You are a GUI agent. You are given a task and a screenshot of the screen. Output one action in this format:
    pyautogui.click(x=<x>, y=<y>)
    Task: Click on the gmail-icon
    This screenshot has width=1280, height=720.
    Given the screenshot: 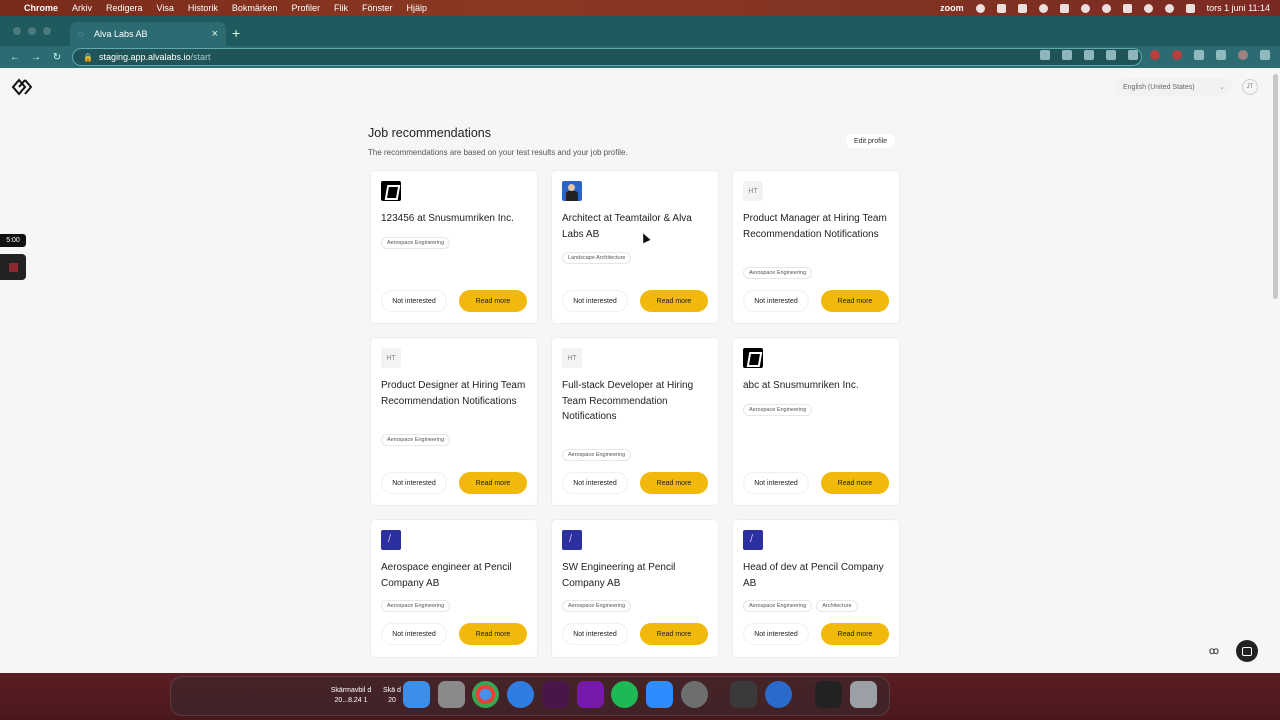 What is the action you would take?
    pyautogui.click(x=1022, y=8)
    